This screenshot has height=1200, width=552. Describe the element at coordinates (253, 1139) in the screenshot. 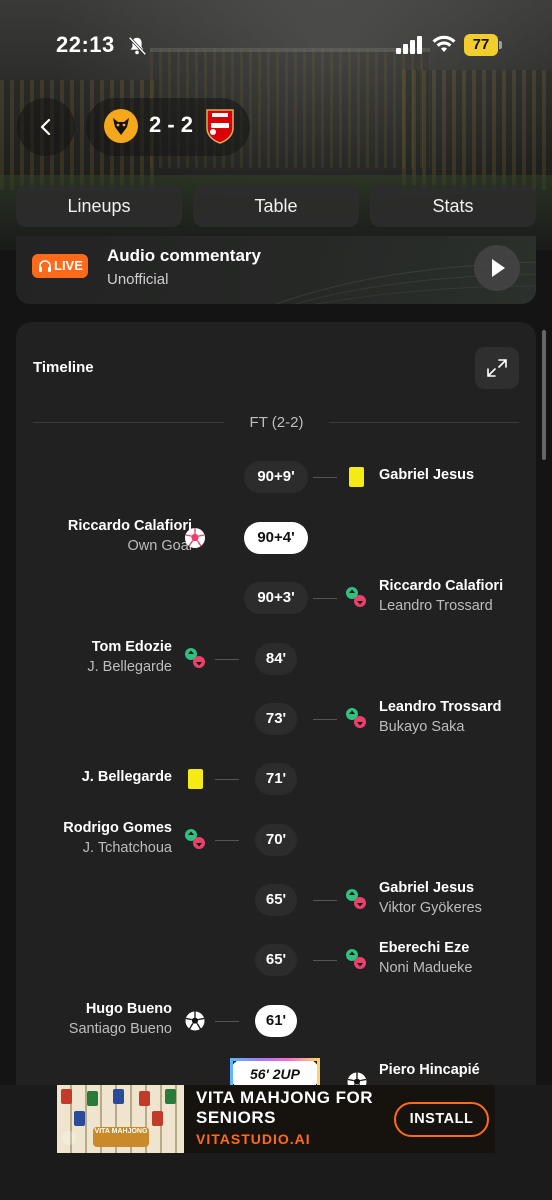

I see `ad-url: VITASTUDIO.AI` at that location.